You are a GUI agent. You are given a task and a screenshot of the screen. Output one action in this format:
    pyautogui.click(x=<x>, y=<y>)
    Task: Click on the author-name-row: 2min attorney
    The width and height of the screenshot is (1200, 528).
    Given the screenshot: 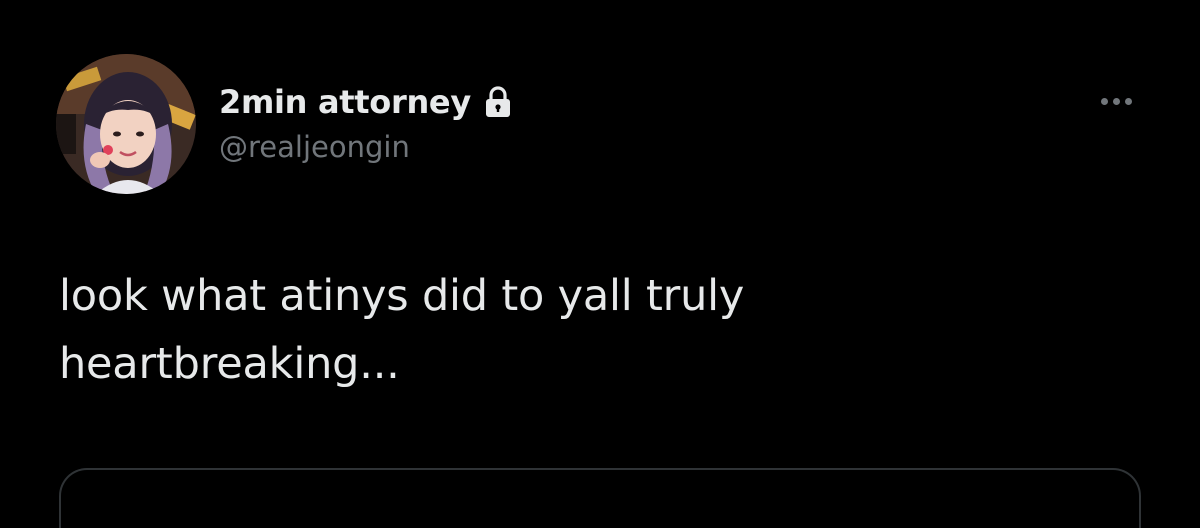 What is the action you would take?
    pyautogui.click(x=366, y=102)
    